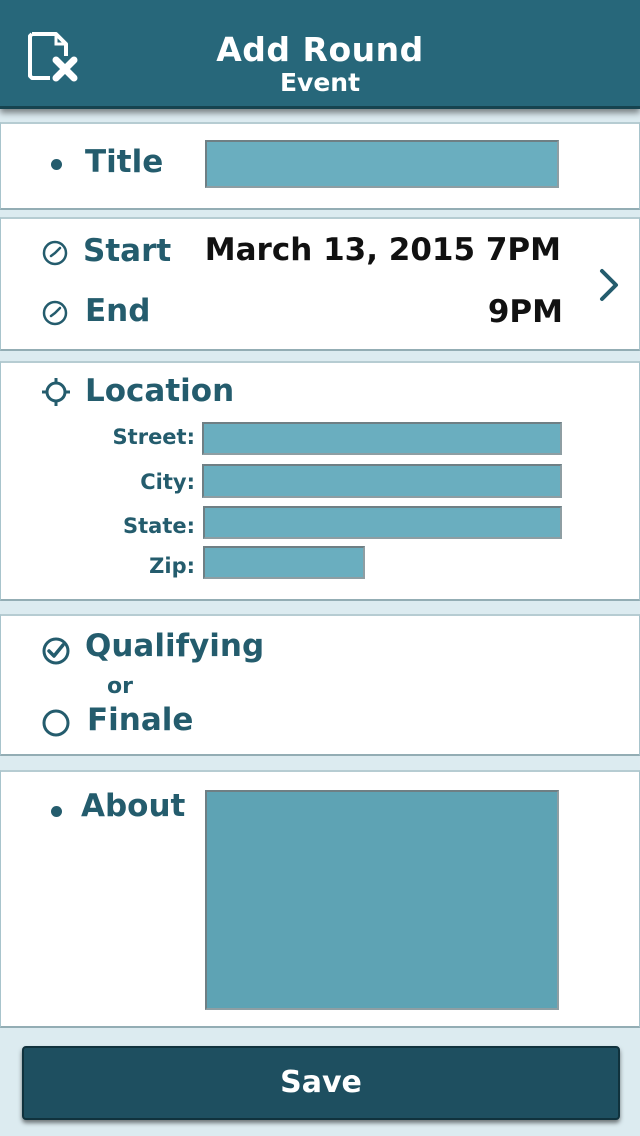 Image resolution: width=640 pixels, height=1136 pixels. I want to click on qualifying-option: Qualifying, so click(174, 646).